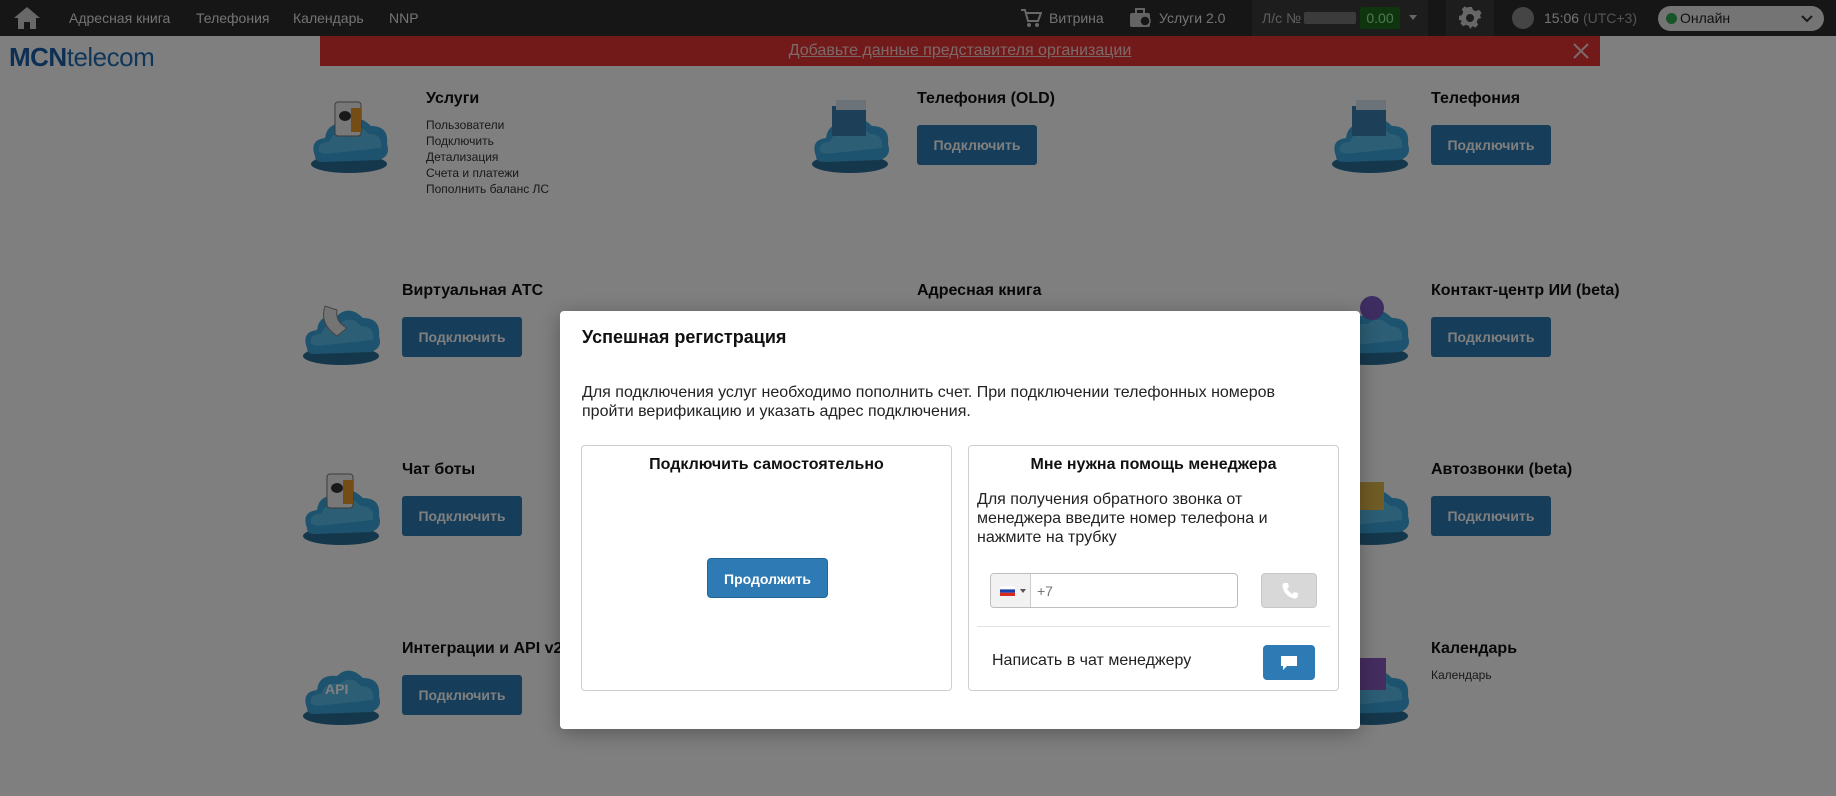  I want to click on divider, so click(1153, 626).